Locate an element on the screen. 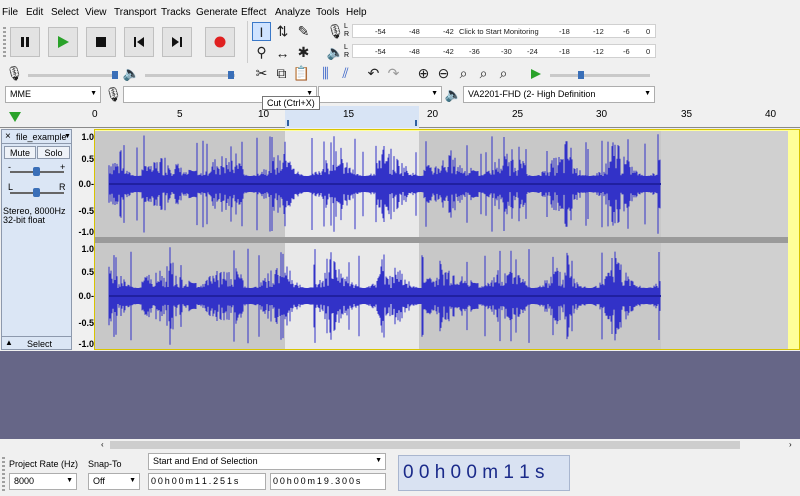 This screenshot has height=496, width=800. scroll-left-icon: ‹ is located at coordinates (102, 444).